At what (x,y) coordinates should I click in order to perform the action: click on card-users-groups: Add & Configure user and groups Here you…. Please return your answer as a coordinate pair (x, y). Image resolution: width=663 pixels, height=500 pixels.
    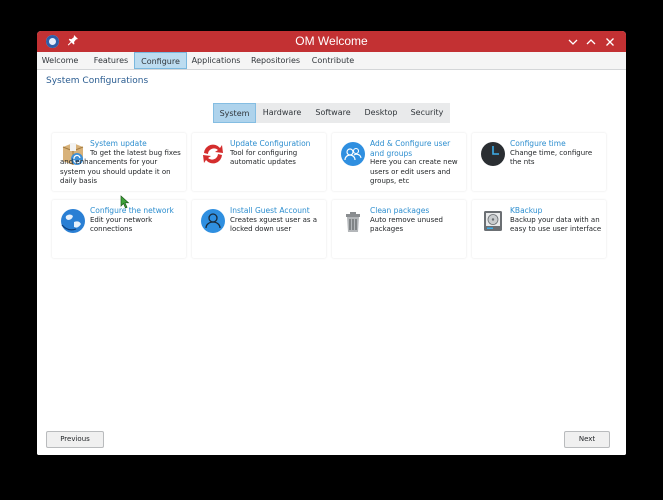
    Looking at the image, I should click on (399, 162).